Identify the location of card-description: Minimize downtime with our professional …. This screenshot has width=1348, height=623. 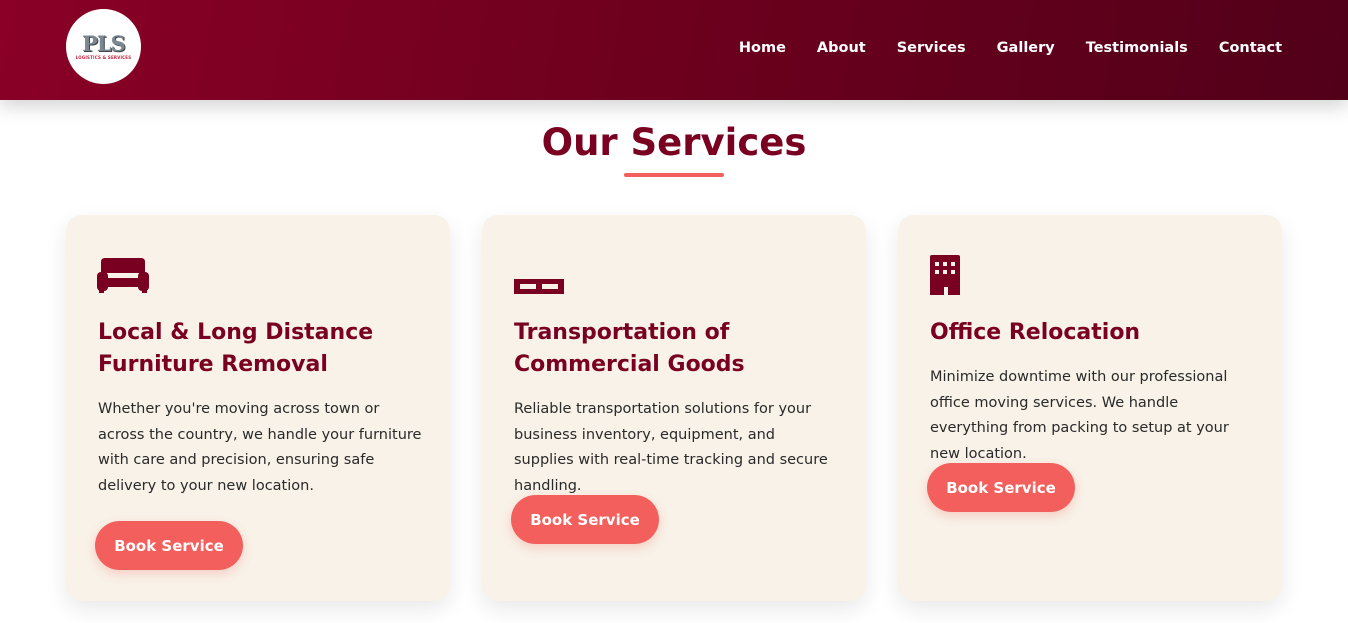
(1079, 415).